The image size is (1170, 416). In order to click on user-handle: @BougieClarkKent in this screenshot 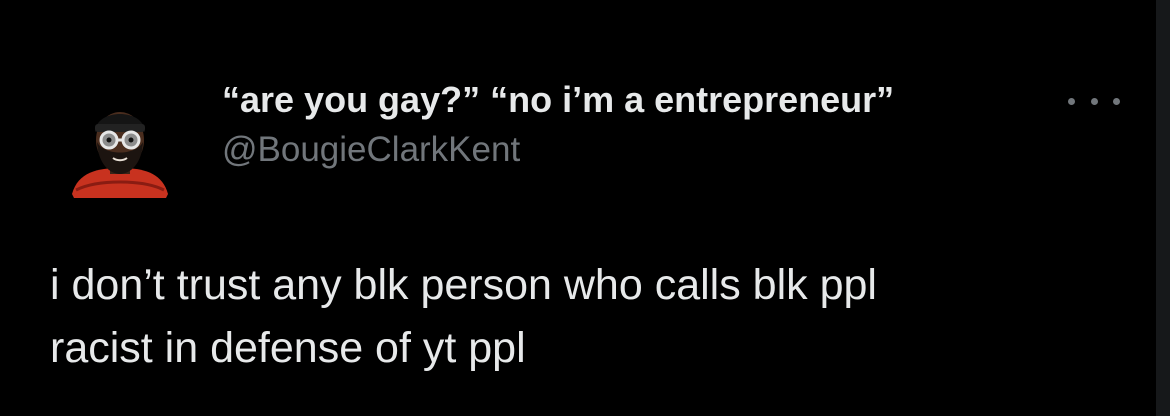, I will do `click(558, 150)`.